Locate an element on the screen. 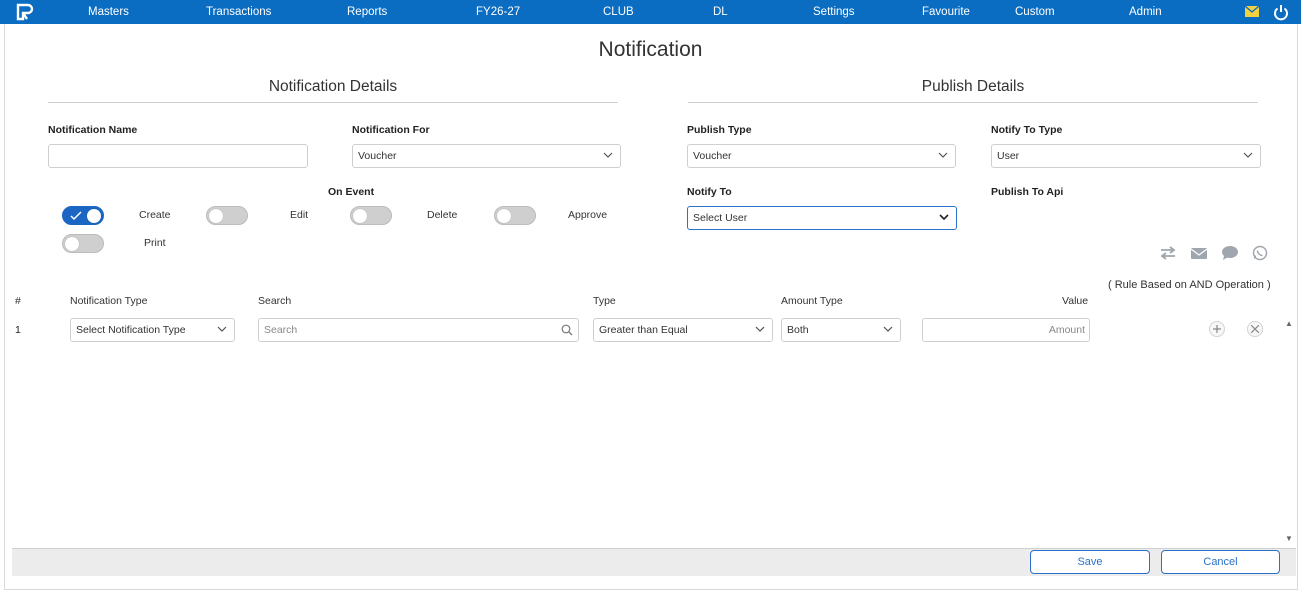 This screenshot has height=593, width=1301. notification-type-value: Select Notification Type is located at coordinates (131, 330).